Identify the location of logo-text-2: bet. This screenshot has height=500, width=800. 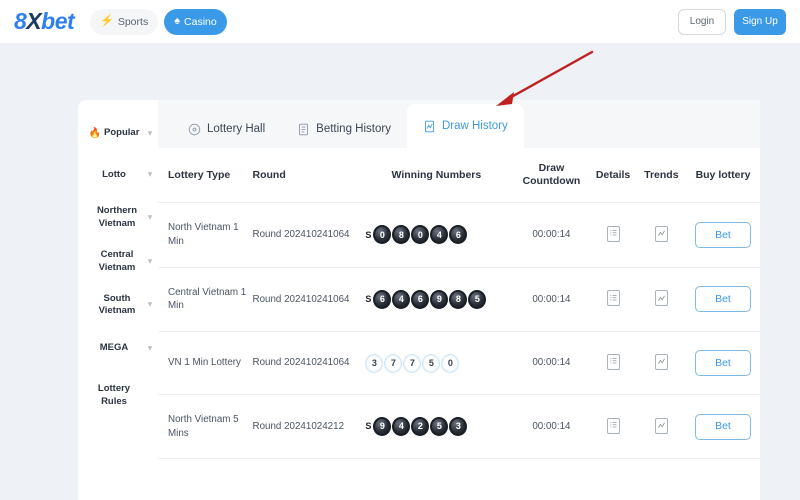
(58, 21).